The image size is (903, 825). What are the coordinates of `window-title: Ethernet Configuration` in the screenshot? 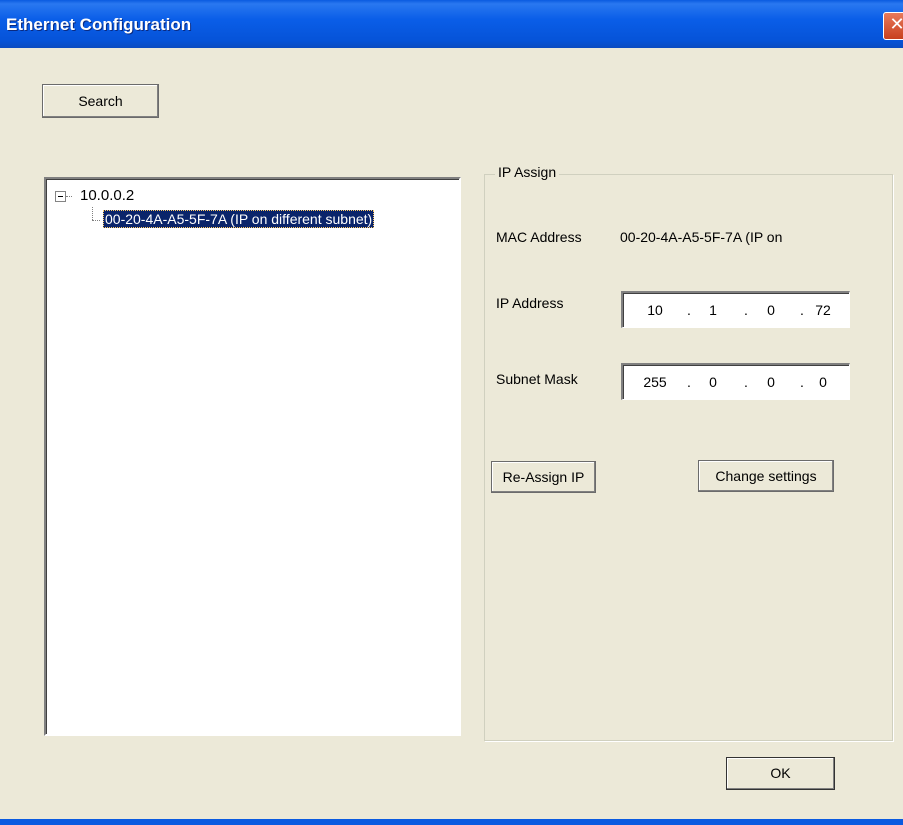 It's located at (99, 24).